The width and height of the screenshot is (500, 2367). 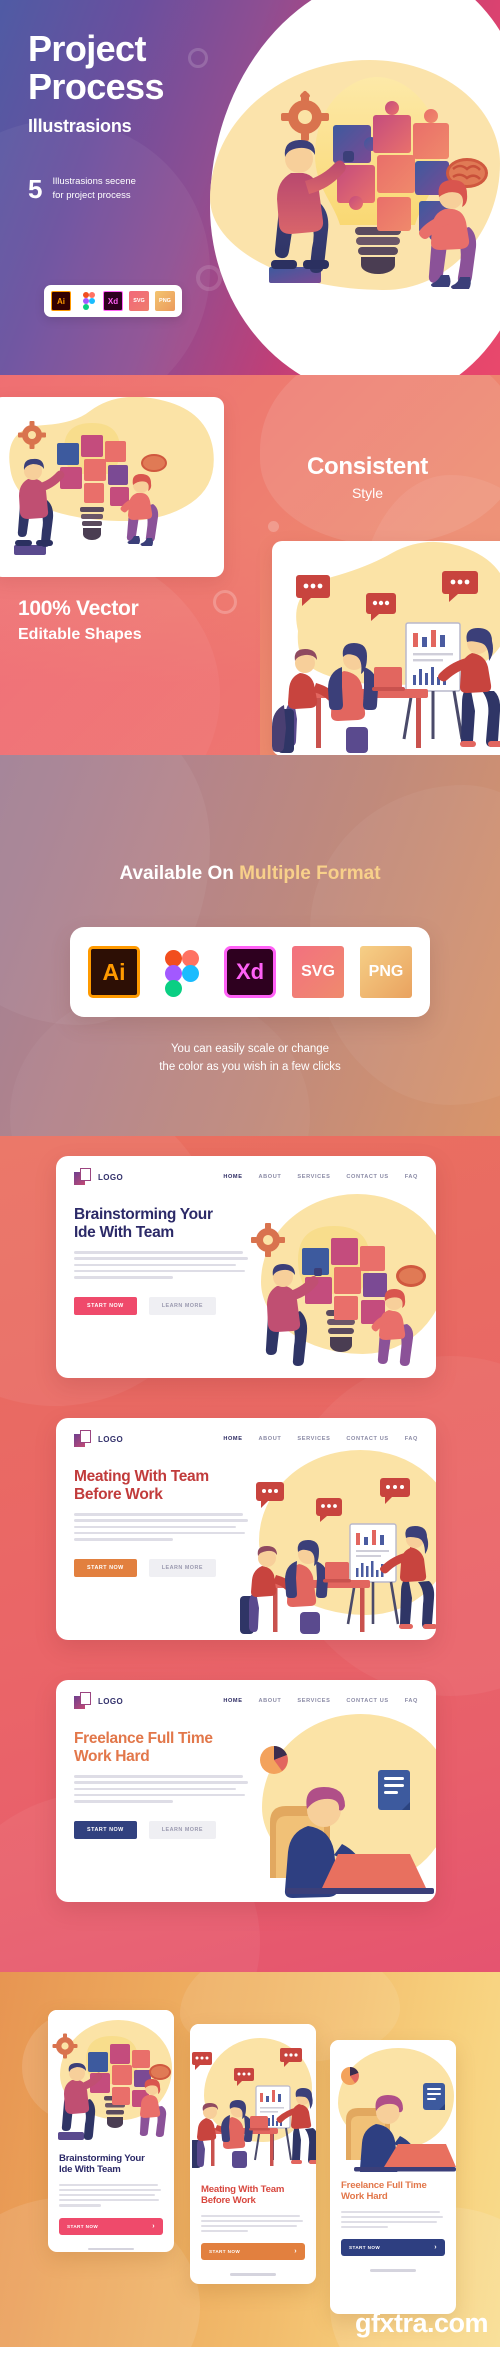 I want to click on formats-badge-card: Ai Xd SVG PNG, so click(x=250, y=972).